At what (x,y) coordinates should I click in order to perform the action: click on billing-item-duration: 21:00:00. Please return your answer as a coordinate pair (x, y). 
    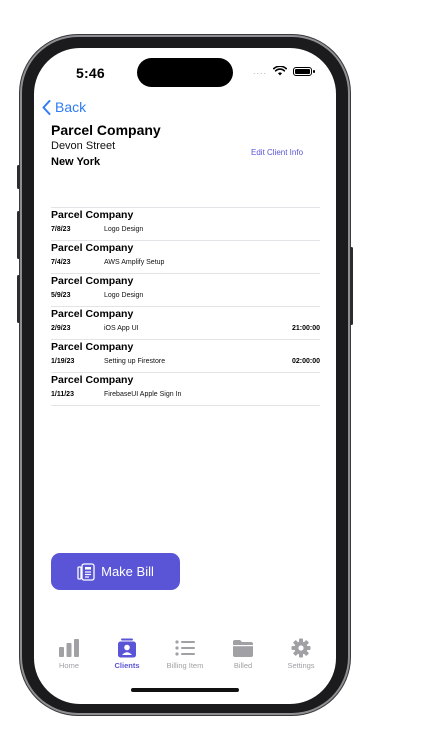
    Looking at the image, I should click on (305, 328).